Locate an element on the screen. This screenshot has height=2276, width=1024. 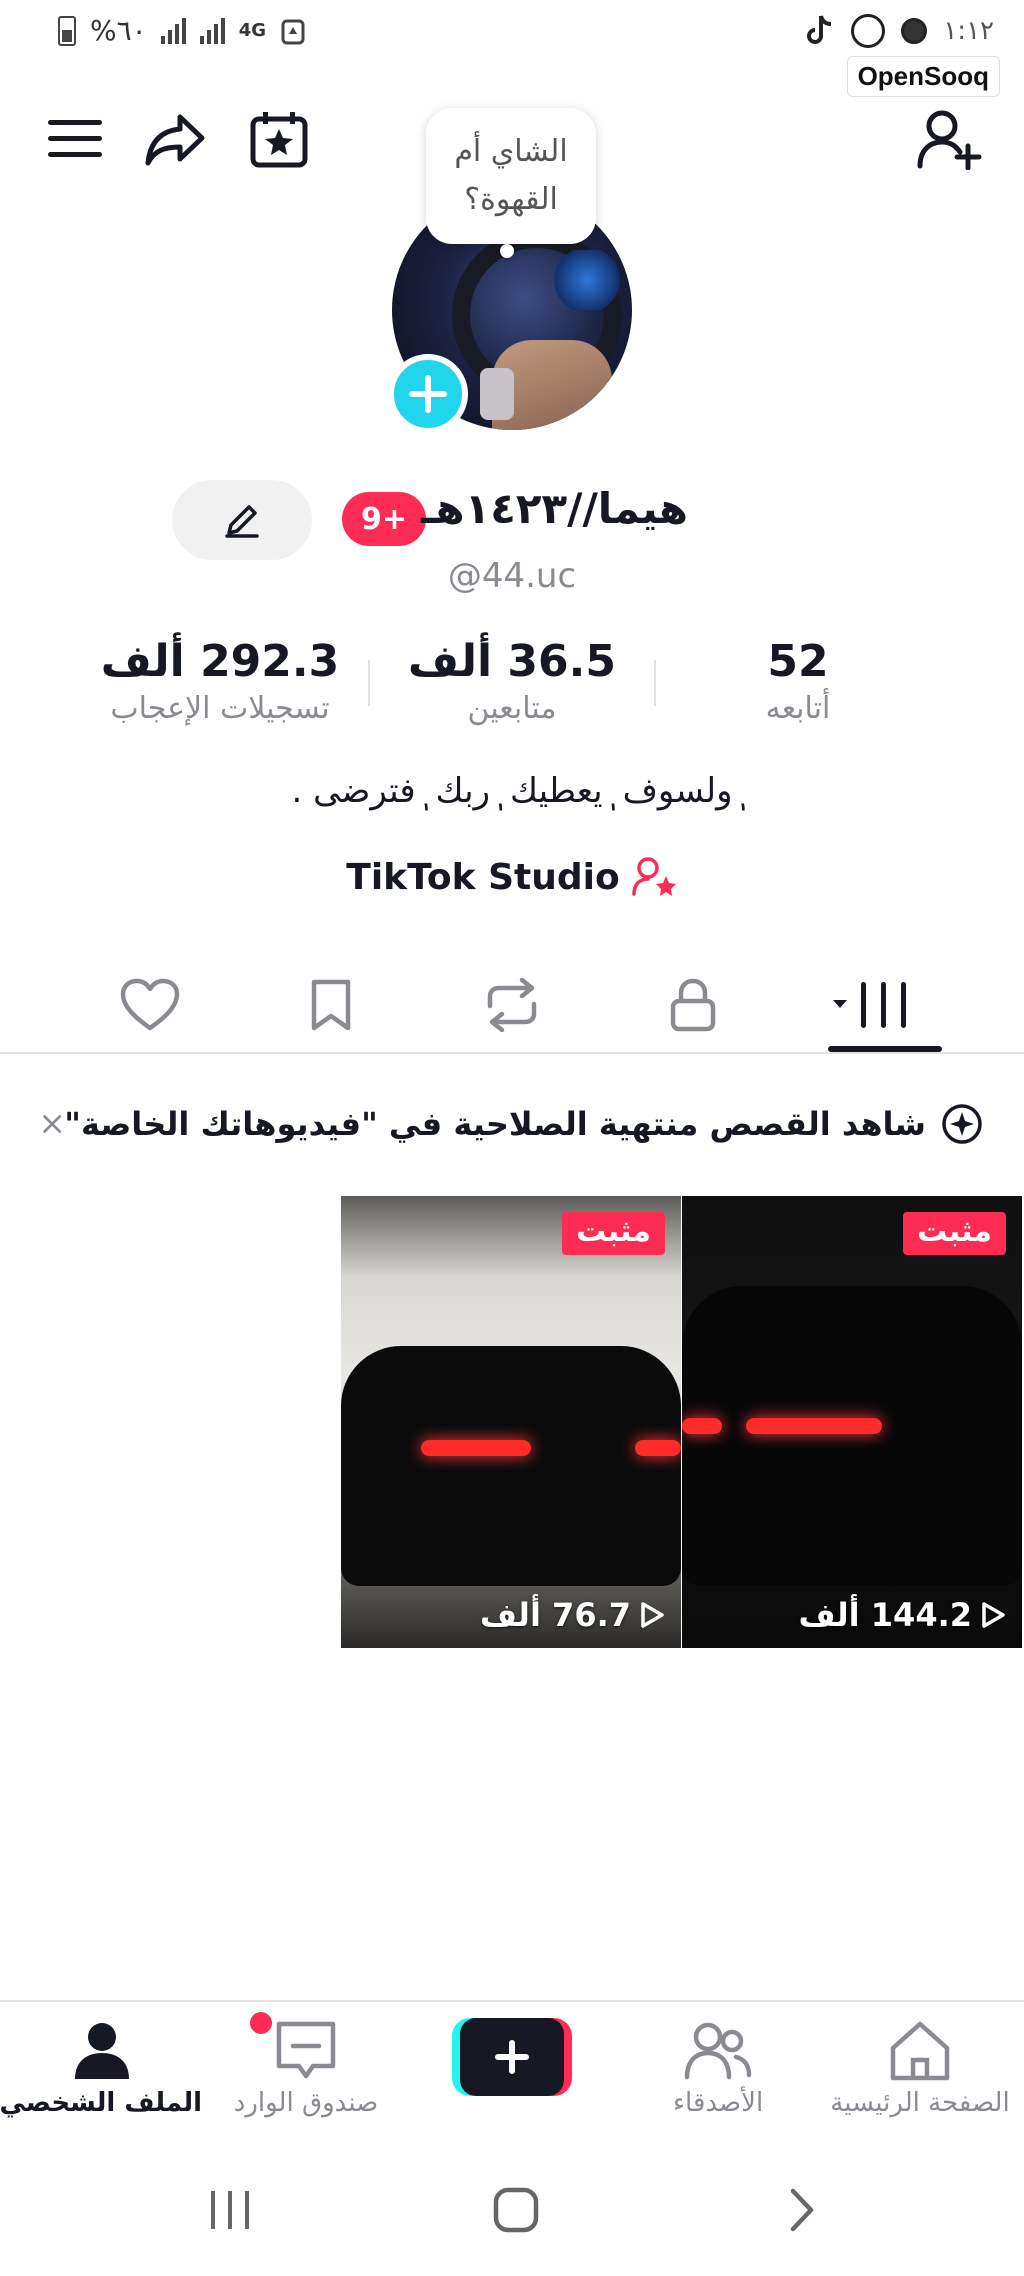
nav-inbox-label: صندوق الوارد is located at coordinates (306, 2103).